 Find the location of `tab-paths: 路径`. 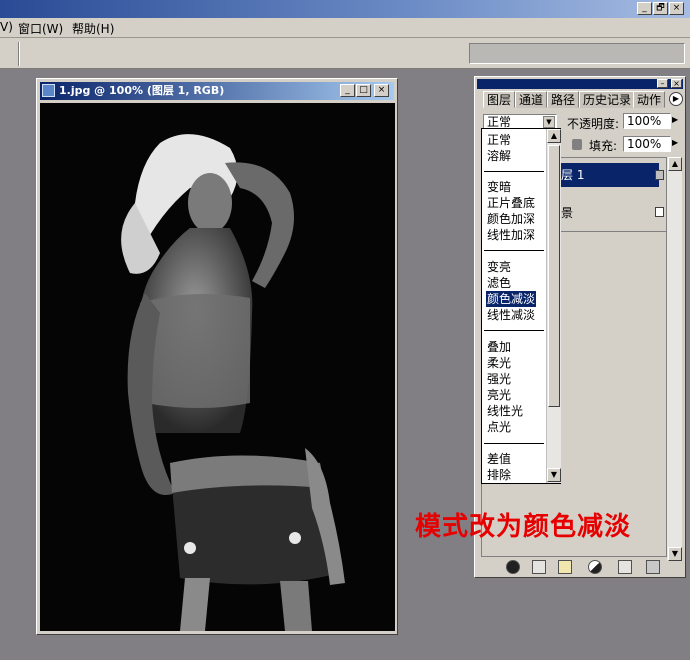

tab-paths: 路径 is located at coordinates (563, 99).